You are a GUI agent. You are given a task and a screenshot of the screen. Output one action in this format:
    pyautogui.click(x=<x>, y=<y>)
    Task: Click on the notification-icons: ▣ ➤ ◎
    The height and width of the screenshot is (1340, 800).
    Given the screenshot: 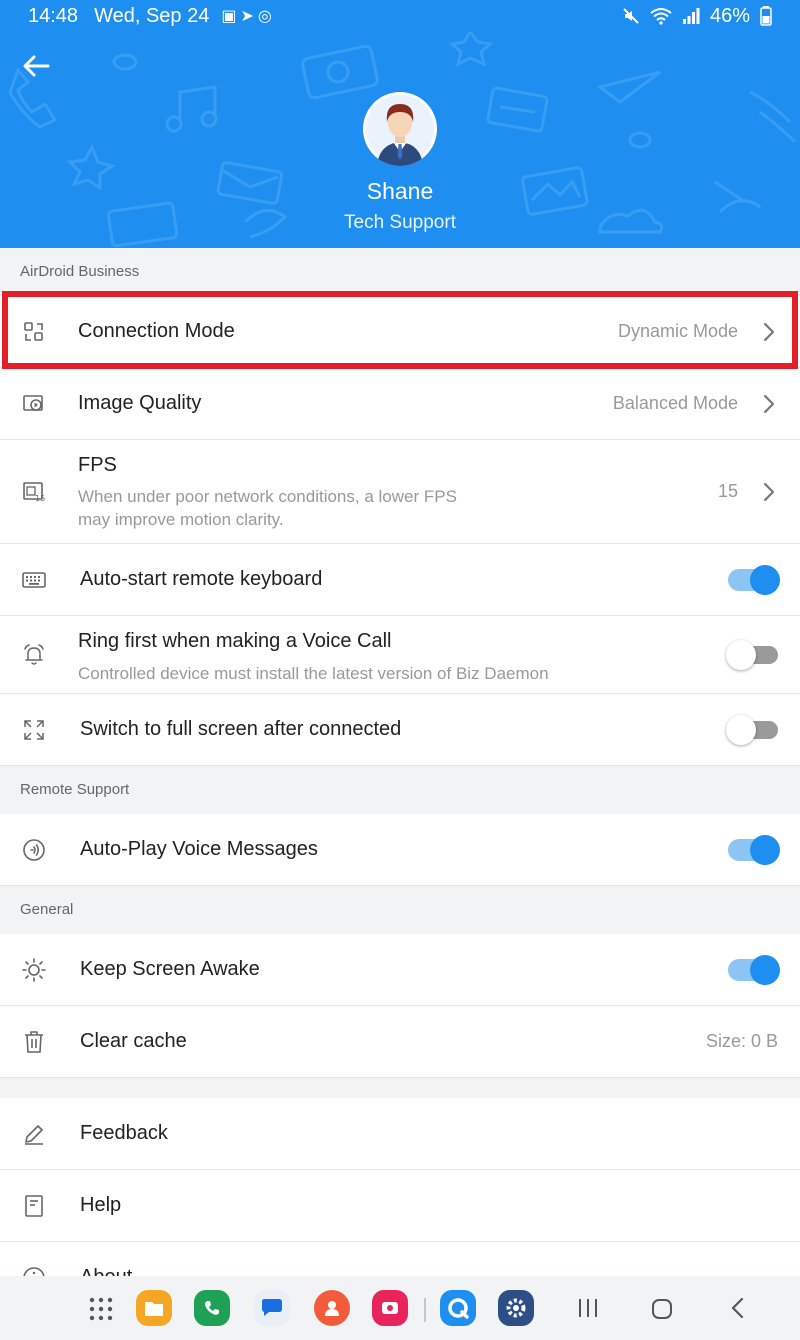 What is the action you would take?
    pyautogui.click(x=246, y=16)
    